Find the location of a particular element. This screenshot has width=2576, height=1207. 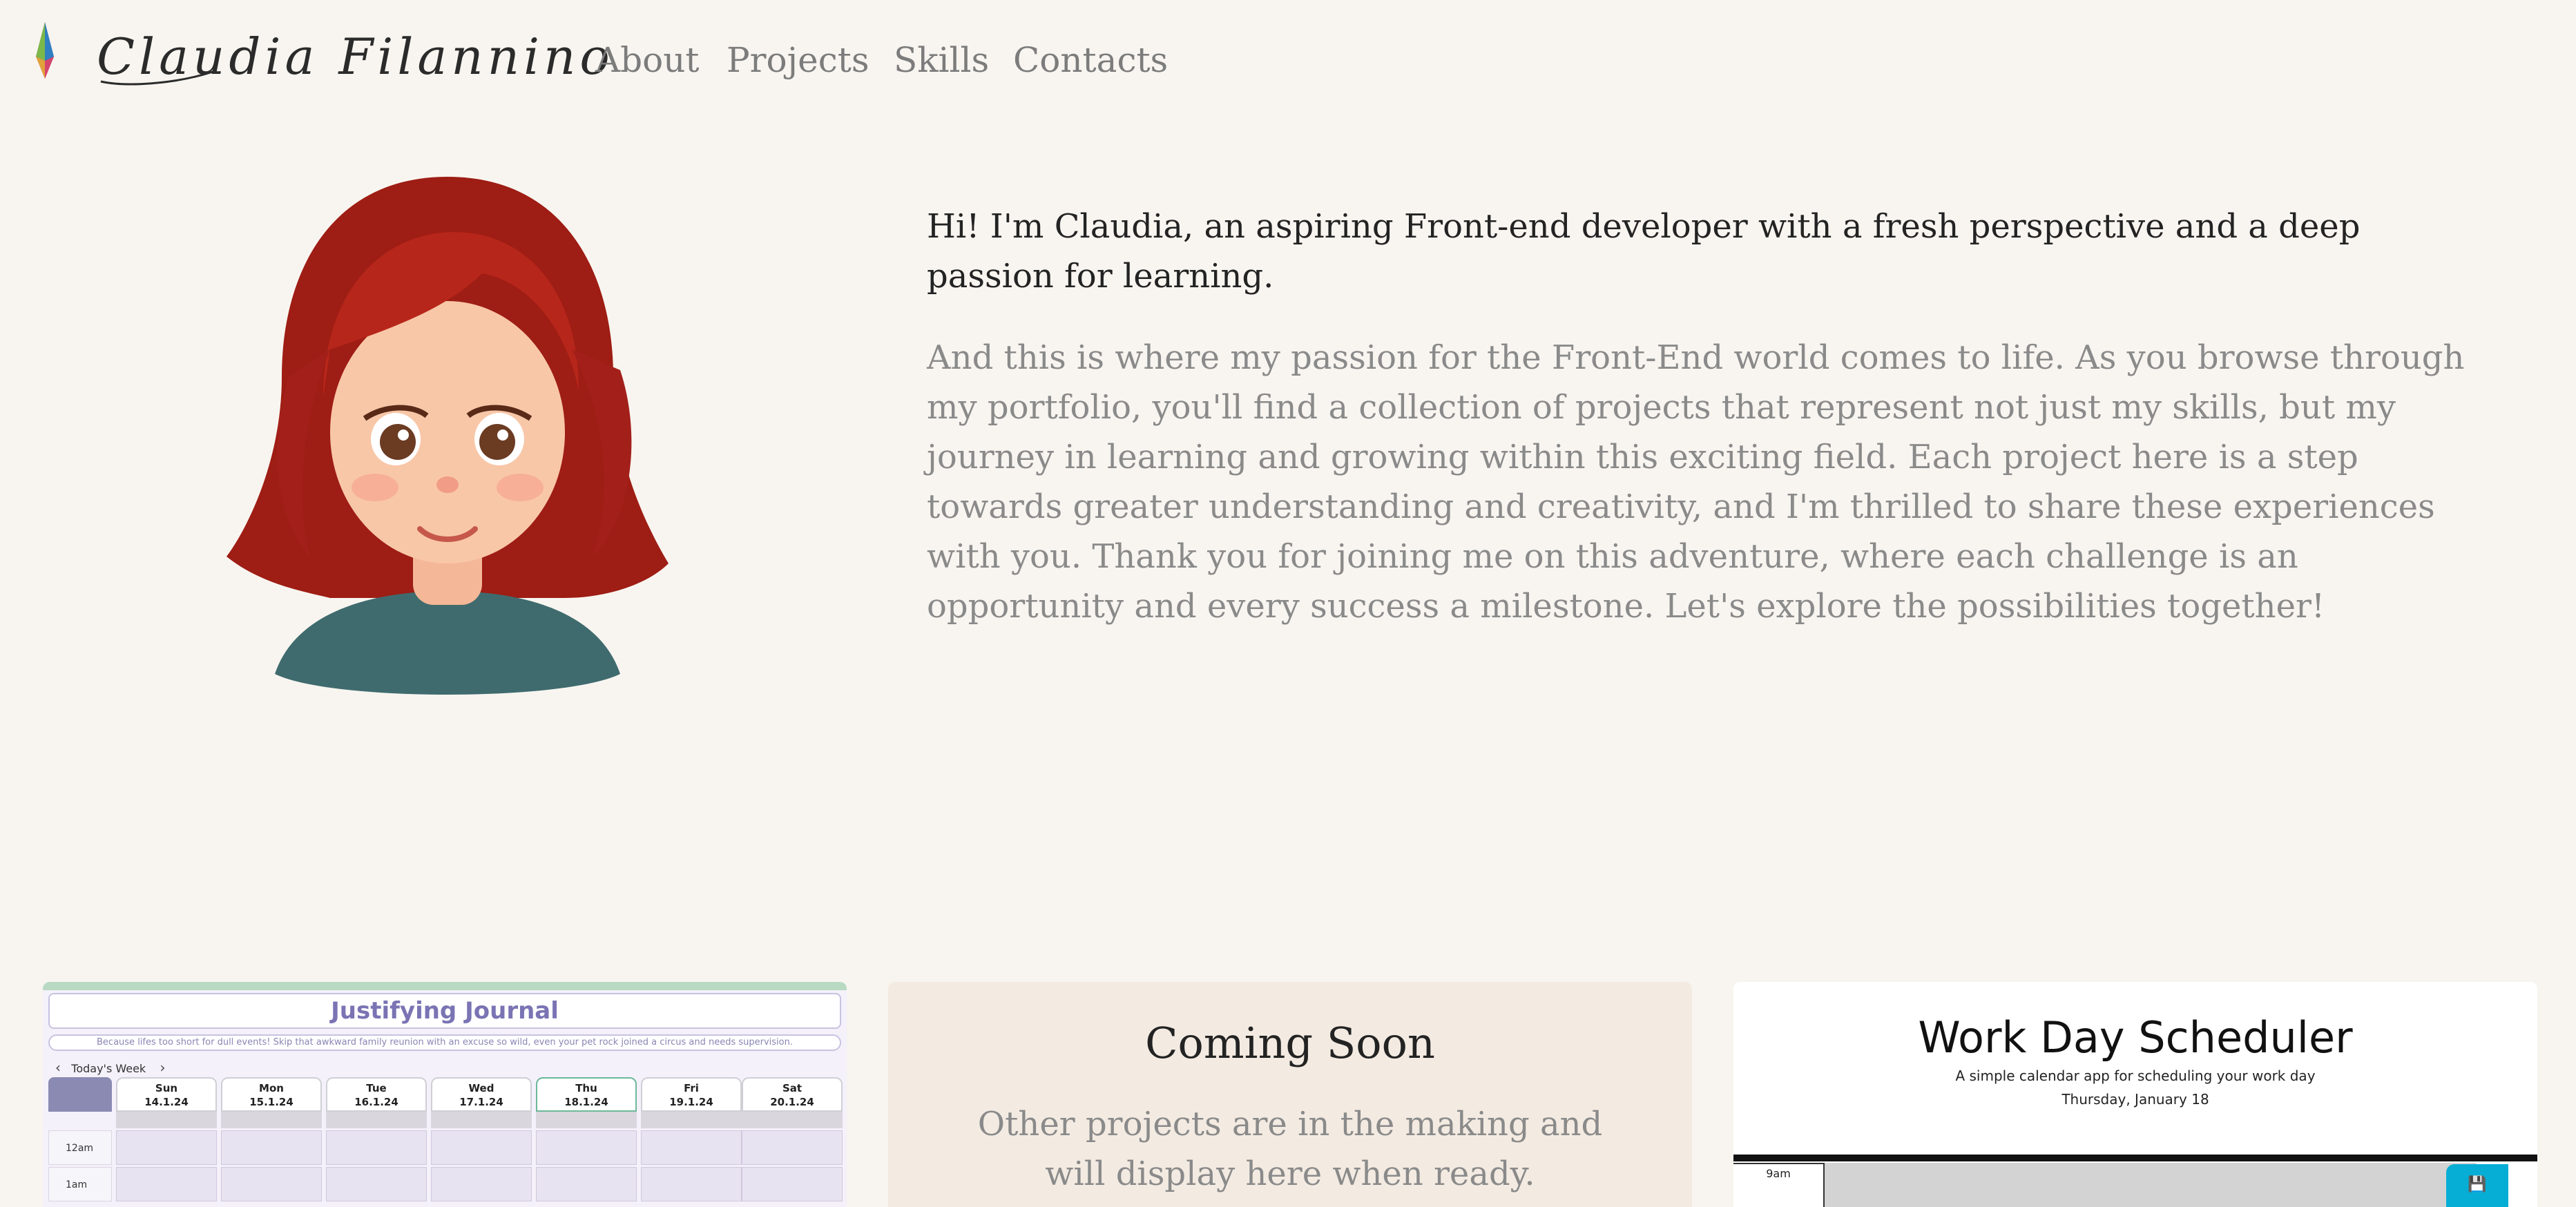

coming-soon-title: Coming Soon is located at coordinates (1290, 1043).